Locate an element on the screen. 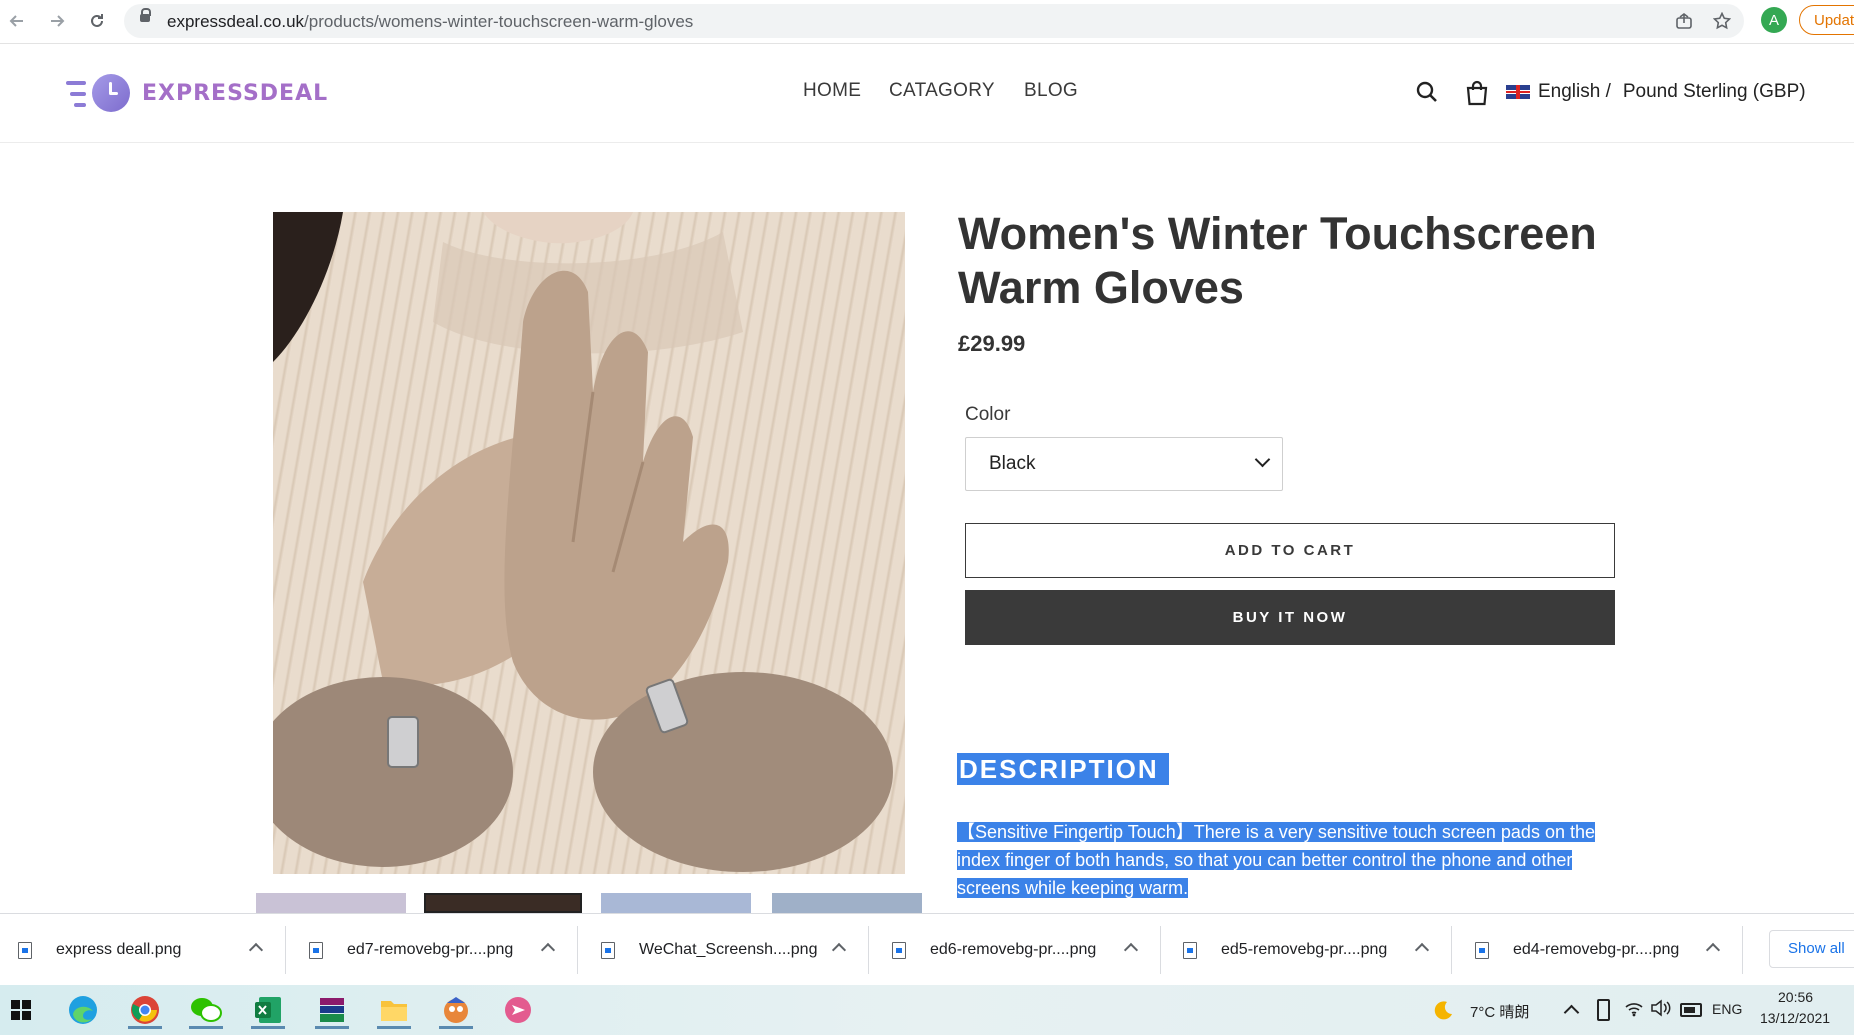 Image resolution: width=1854 pixels, height=1035 pixels. bookmark-star-icon is located at coordinates (1722, 21).